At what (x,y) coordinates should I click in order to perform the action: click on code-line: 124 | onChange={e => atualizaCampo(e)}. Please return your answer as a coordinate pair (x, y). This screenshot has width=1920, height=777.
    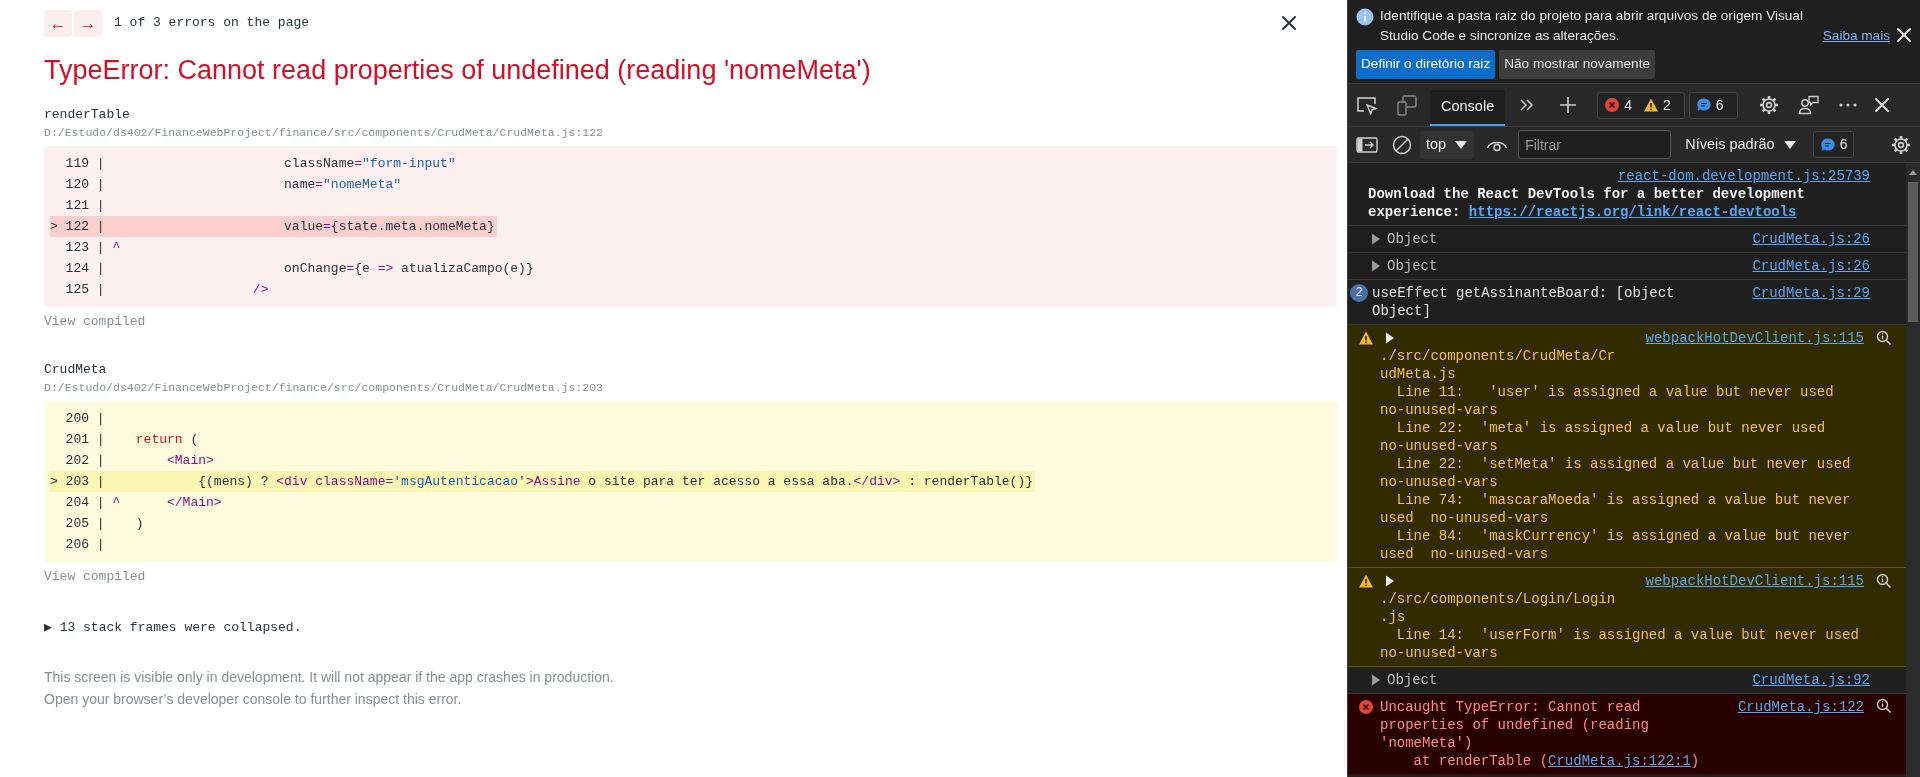
    Looking at the image, I should click on (299, 269).